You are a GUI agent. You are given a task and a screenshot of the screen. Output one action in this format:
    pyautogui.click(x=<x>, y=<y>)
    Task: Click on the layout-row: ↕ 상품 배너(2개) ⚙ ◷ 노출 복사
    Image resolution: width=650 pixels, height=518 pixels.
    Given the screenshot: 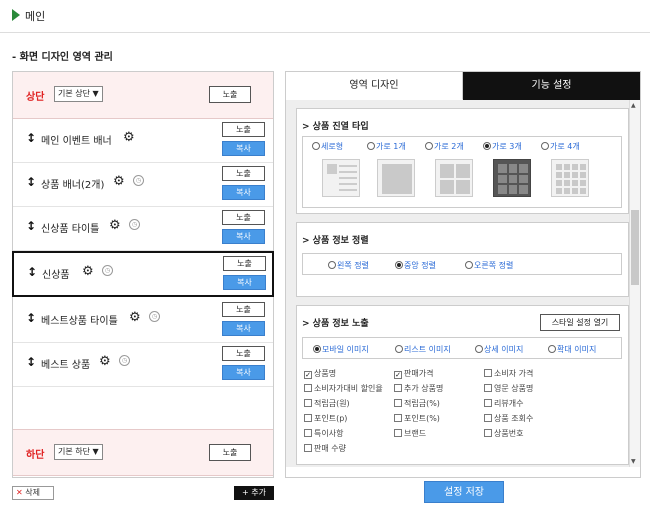 What is the action you would take?
    pyautogui.click(x=143, y=185)
    